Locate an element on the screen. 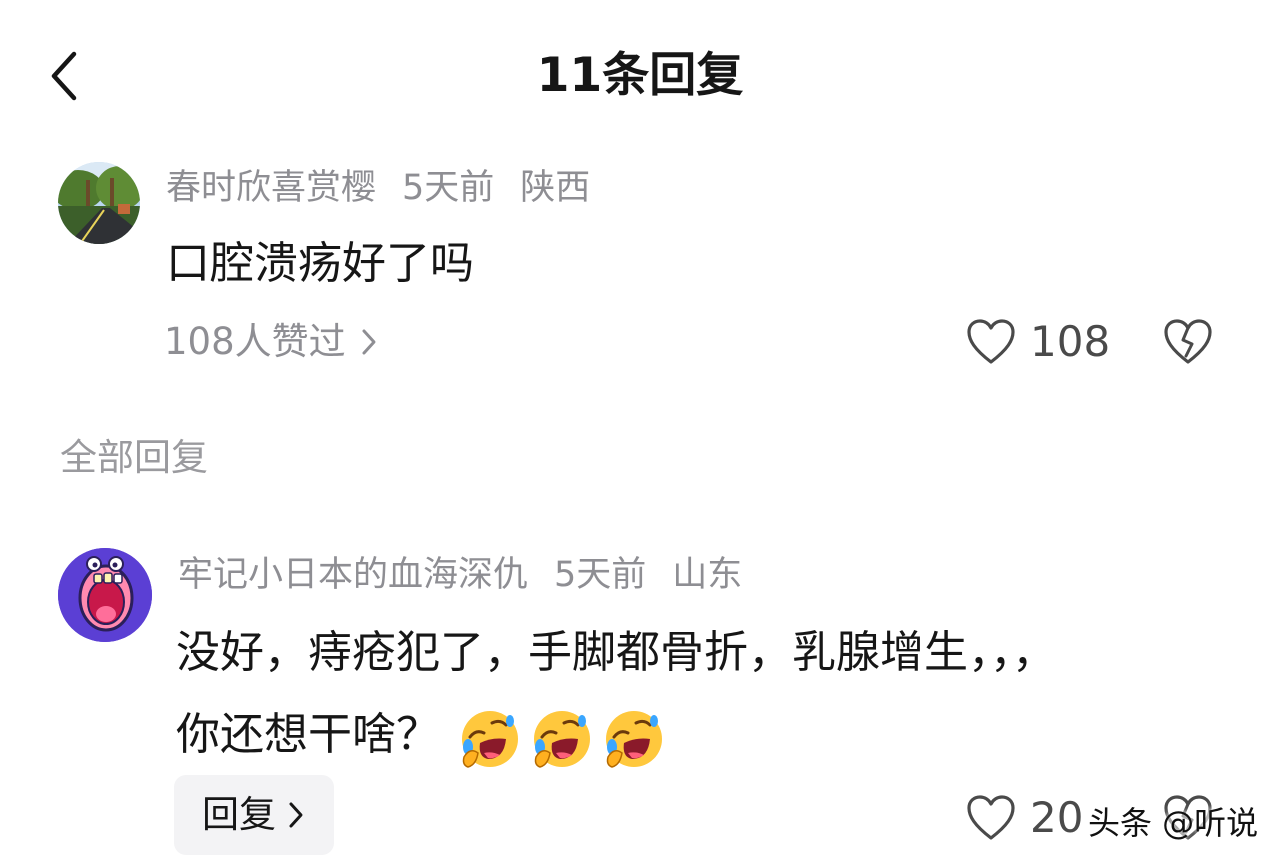  comment-text: 口腔溃疡好了吗 is located at coordinates (320, 263).